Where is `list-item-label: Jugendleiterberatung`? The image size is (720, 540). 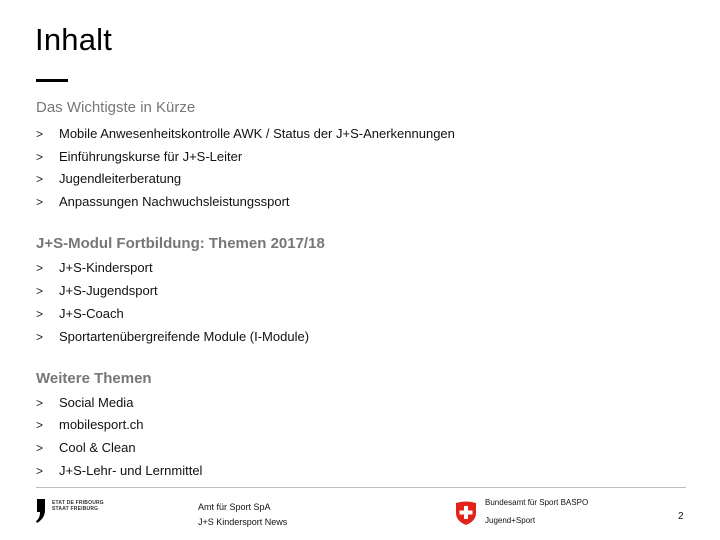
list-item-label: Jugendleiterberatung is located at coordinates (120, 178).